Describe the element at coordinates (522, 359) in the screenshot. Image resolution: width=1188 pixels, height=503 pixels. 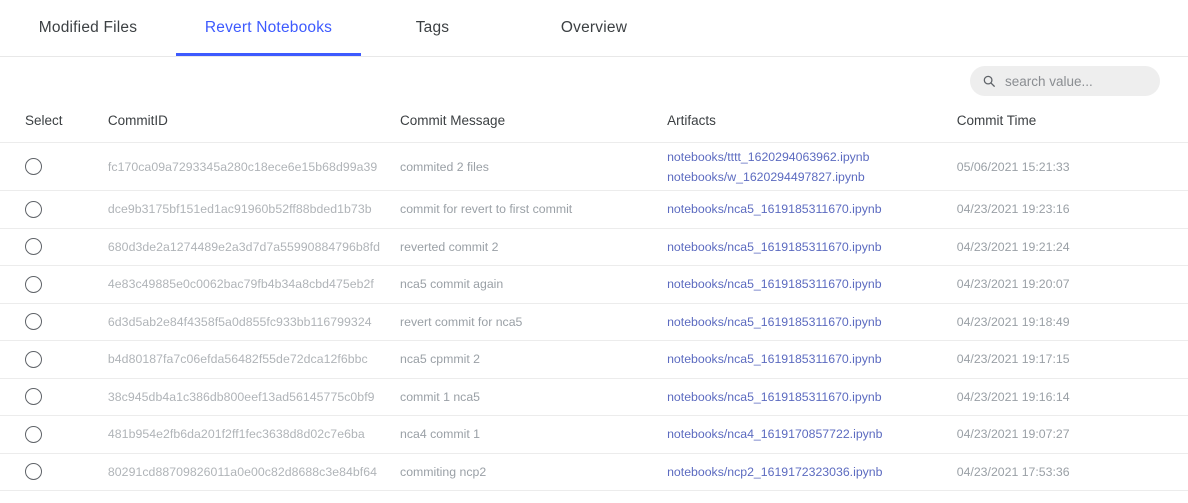
I see `commit-message-cell: nca5 cpmmit 2` at that location.